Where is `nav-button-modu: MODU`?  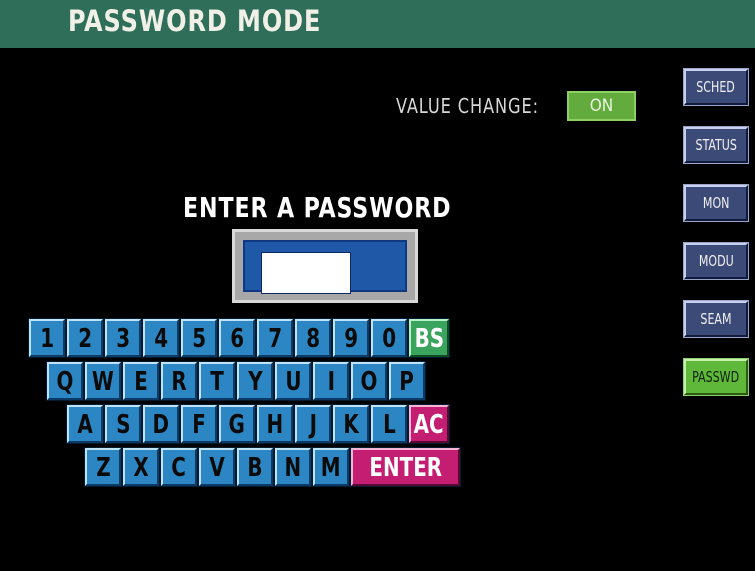
nav-button-modu: MODU is located at coordinates (716, 261).